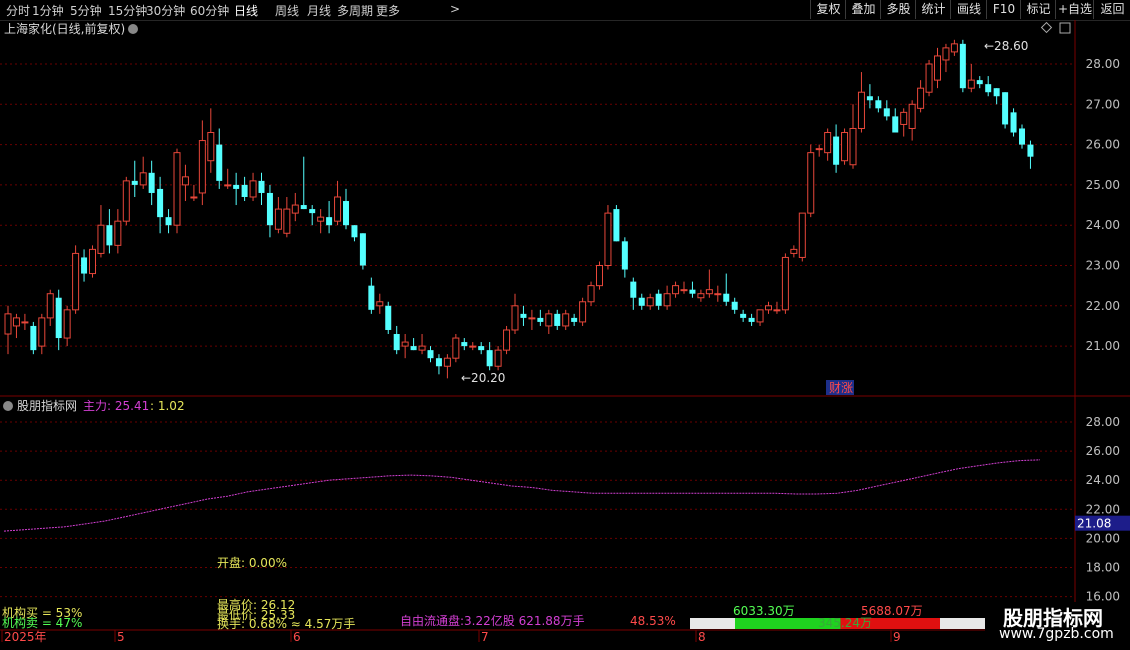 This screenshot has width=1130, height=650. Describe the element at coordinates (48, 10) in the screenshot. I see `period-tab-1: 1分钟` at that location.